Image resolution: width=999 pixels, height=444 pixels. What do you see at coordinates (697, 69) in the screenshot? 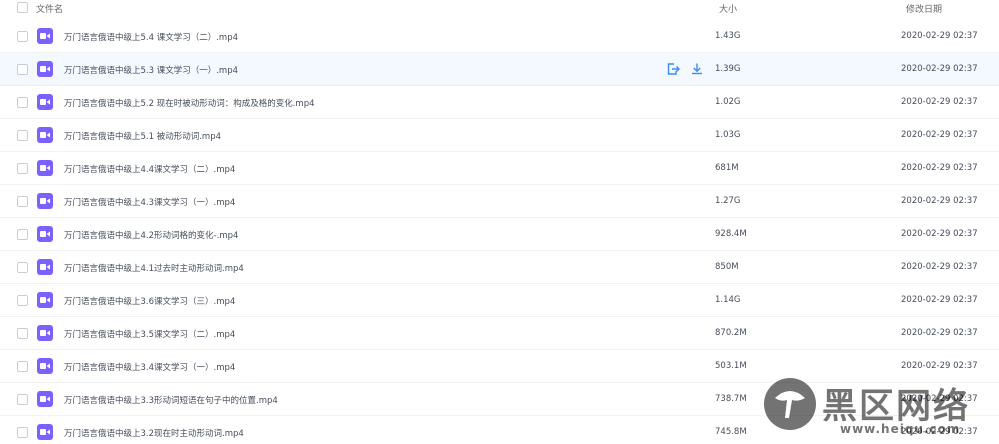
I see `download-icon` at bounding box center [697, 69].